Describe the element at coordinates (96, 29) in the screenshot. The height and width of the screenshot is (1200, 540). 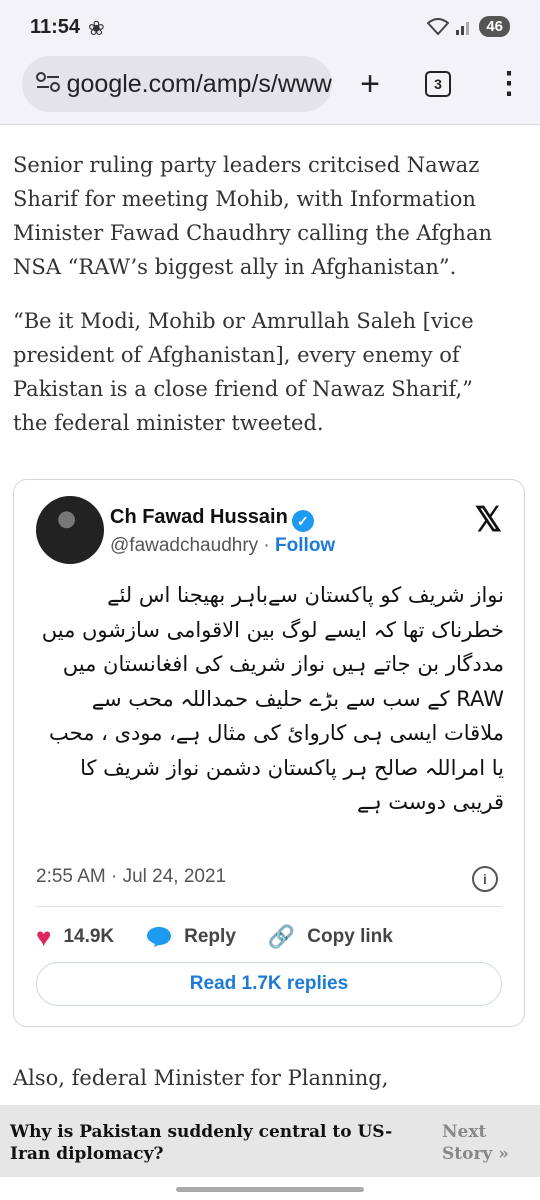
I see `fan-icon: ❀` at that location.